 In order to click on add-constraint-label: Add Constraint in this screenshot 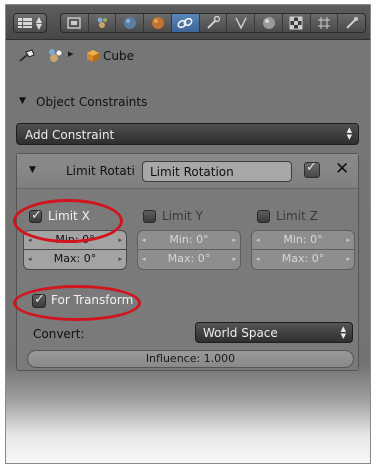, I will do `click(70, 135)`.